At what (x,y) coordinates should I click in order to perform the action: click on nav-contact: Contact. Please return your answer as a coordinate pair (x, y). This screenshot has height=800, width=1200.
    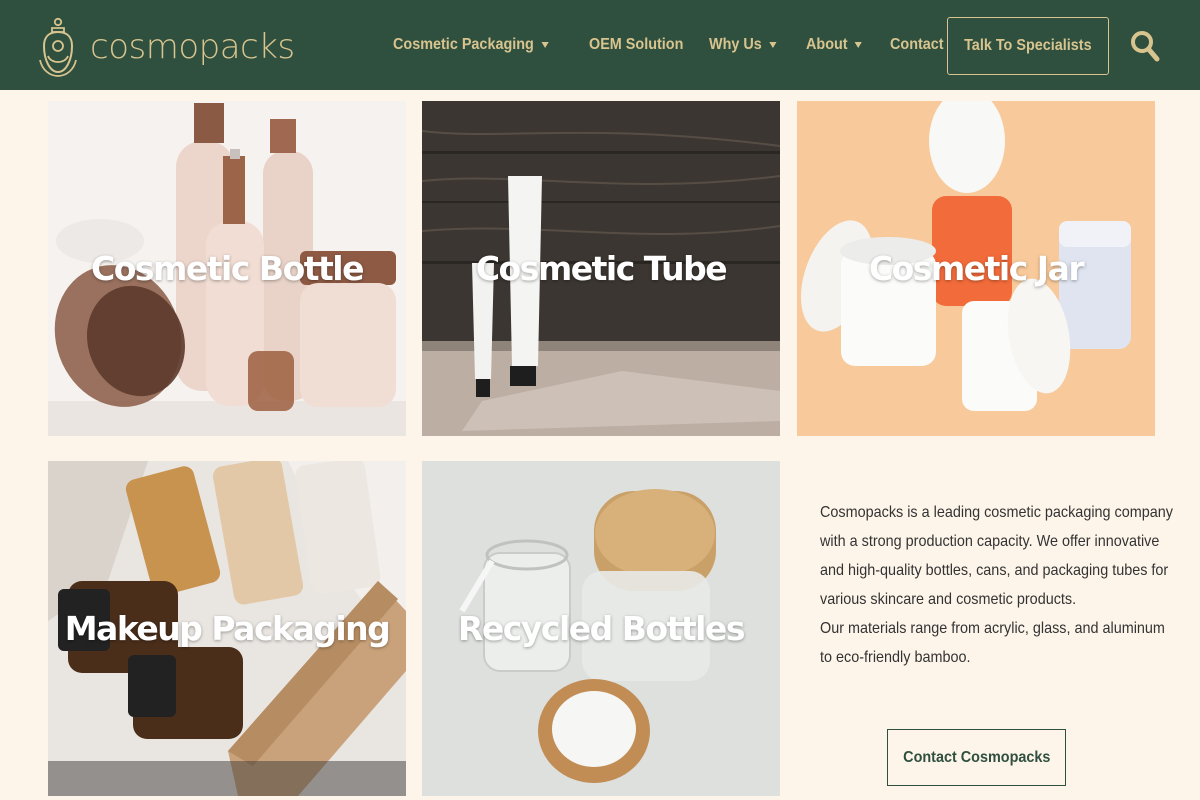
    Looking at the image, I should click on (917, 45).